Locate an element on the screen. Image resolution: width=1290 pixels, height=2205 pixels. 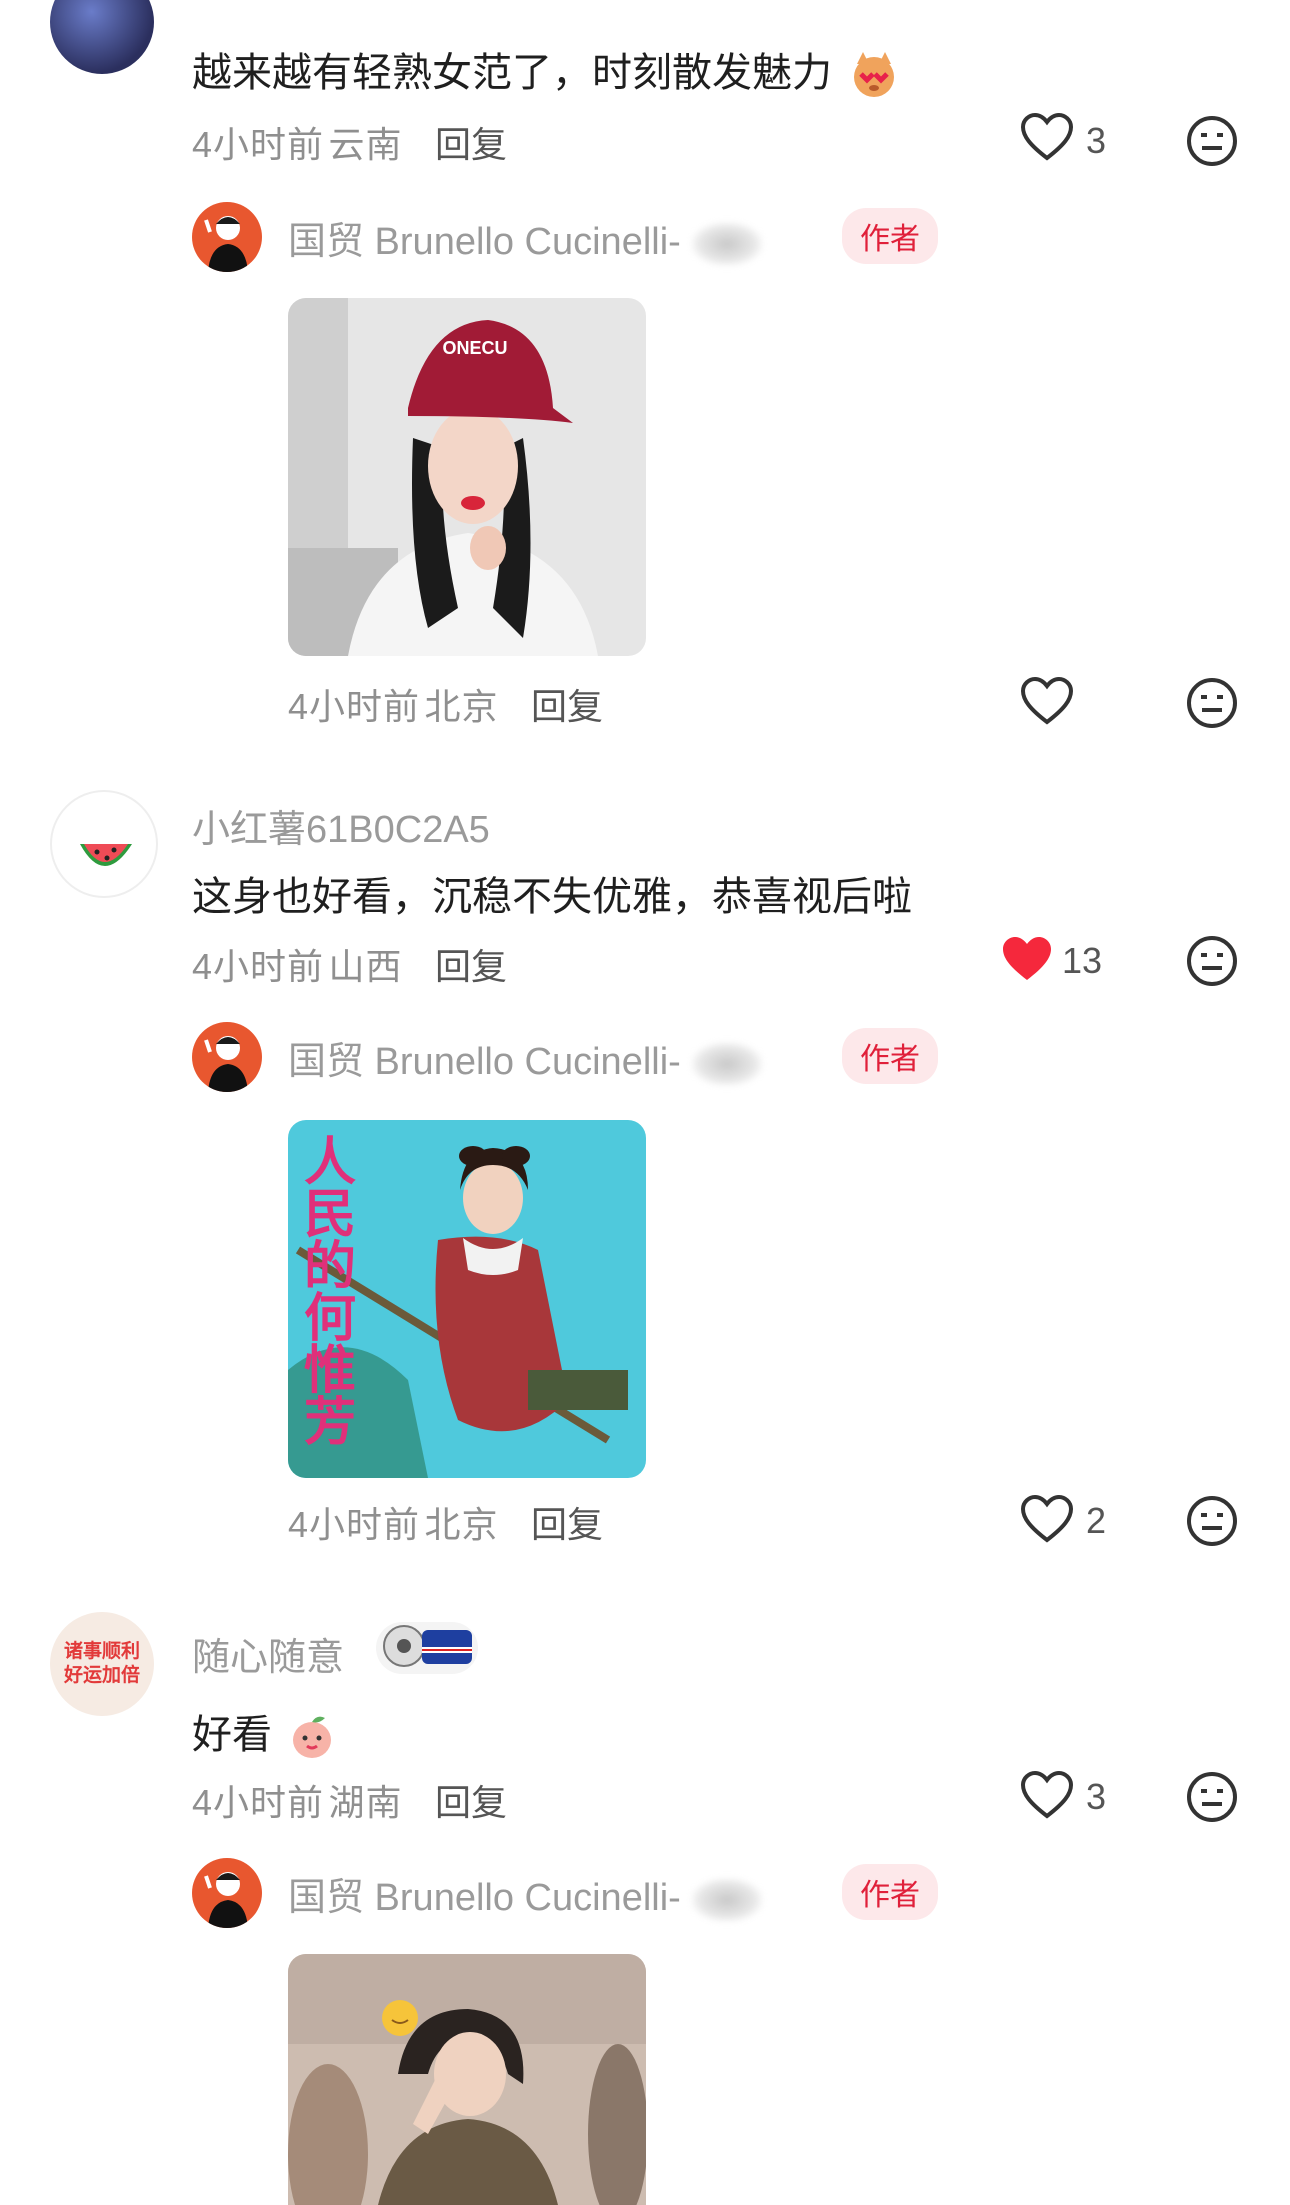
caption-char: 何 is located at coordinates (330, 1319).